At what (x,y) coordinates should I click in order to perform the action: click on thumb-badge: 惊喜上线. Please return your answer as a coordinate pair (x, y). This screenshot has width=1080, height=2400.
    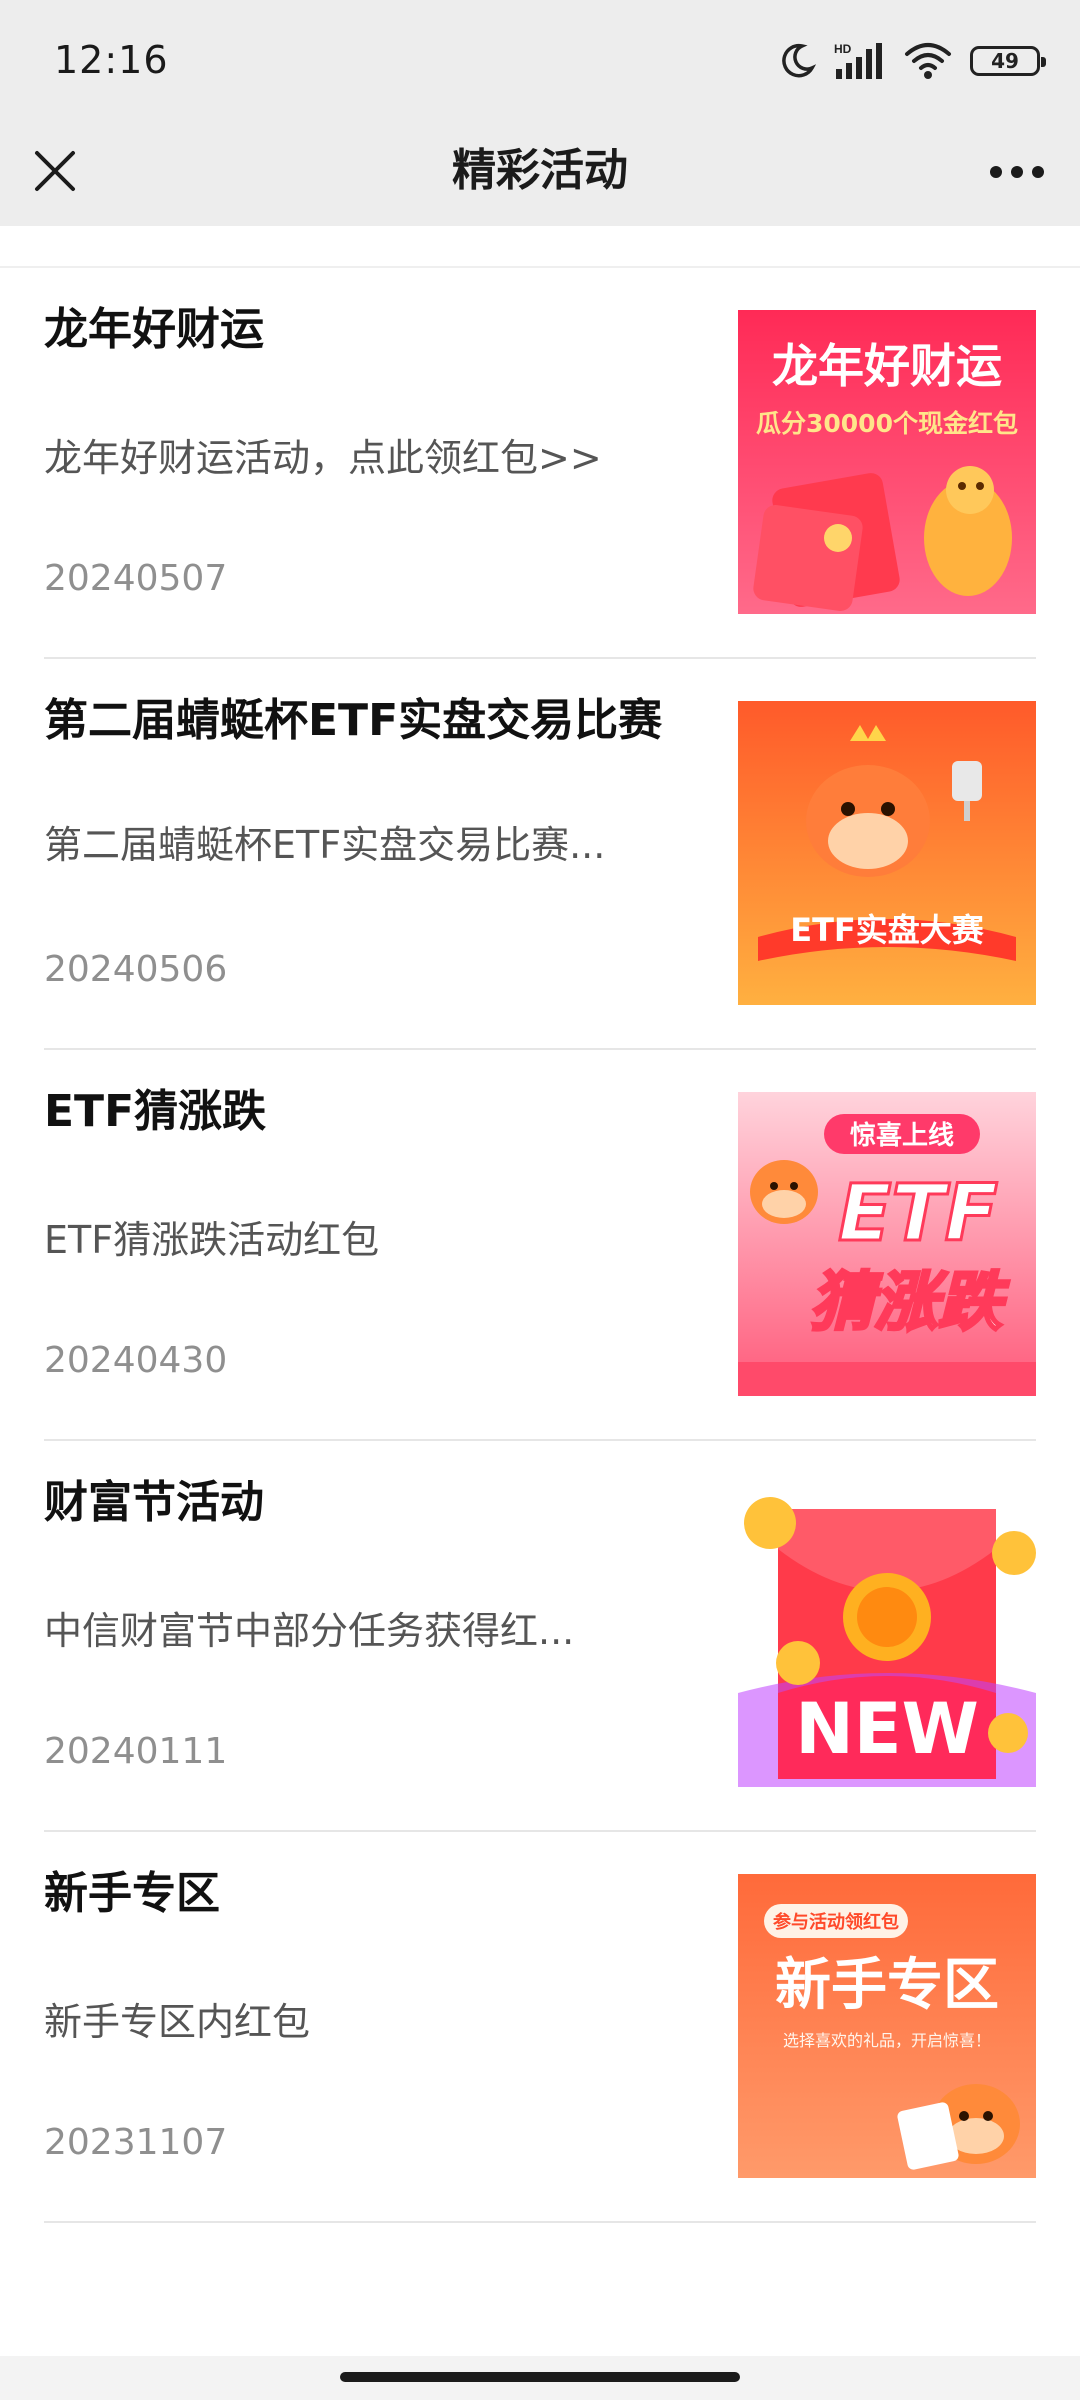
    Looking at the image, I should click on (902, 1136).